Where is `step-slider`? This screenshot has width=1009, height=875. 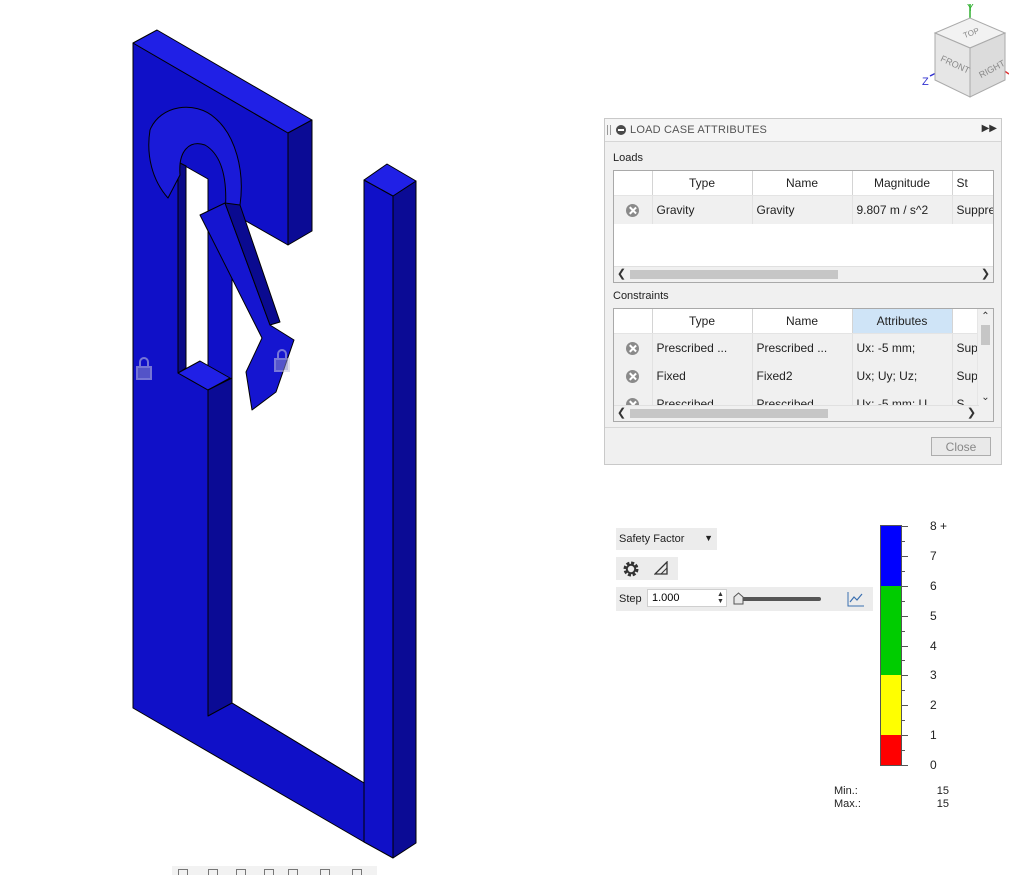
step-slider is located at coordinates (779, 599).